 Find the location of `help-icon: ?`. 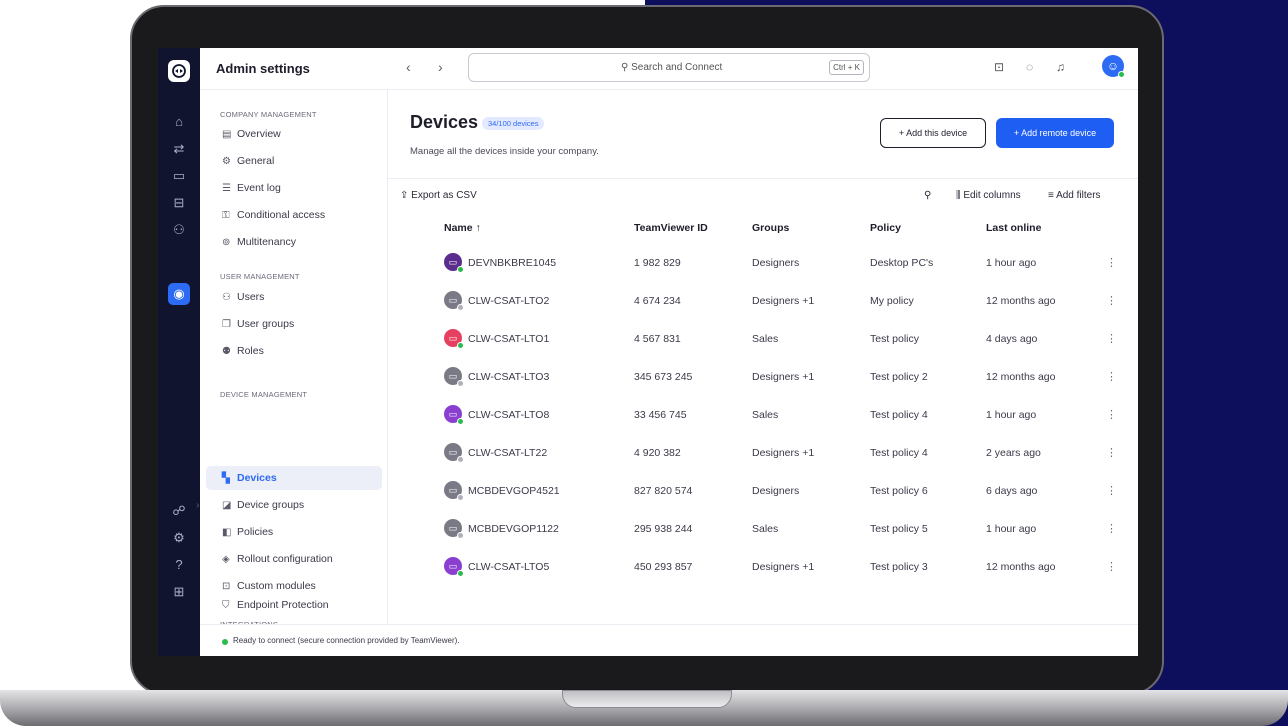

help-icon: ? is located at coordinates (179, 565).